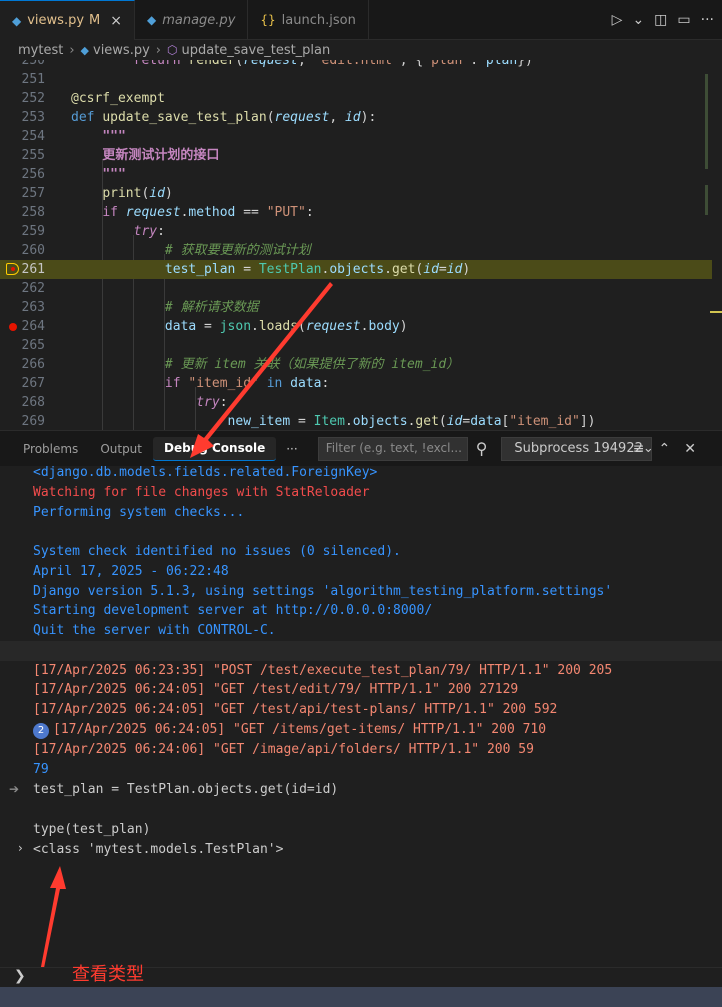 This screenshot has width=722, height=1007. What do you see at coordinates (660, 20) in the screenshot?
I see `split-editor-icon: ◫` at bounding box center [660, 20].